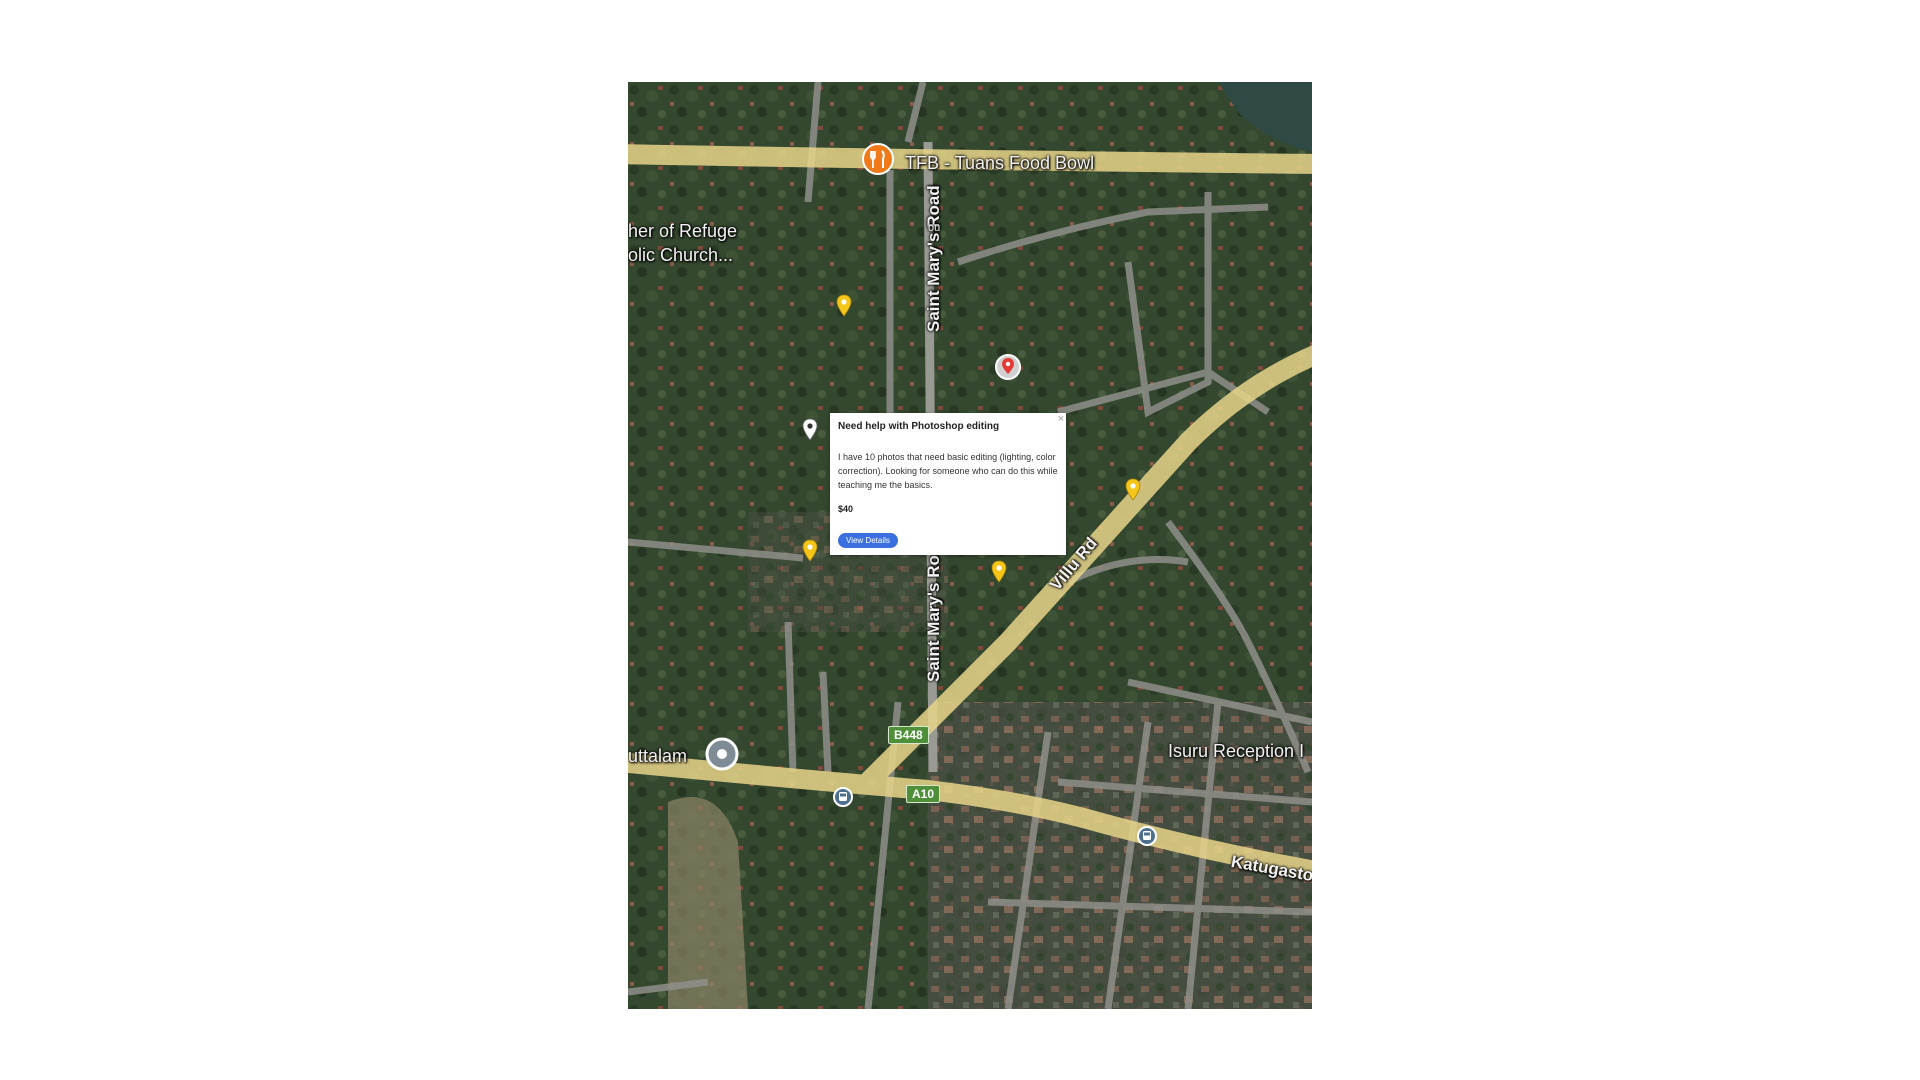  Describe the element at coordinates (810, 430) in the screenshot. I see `job-pin-active-icon` at that location.